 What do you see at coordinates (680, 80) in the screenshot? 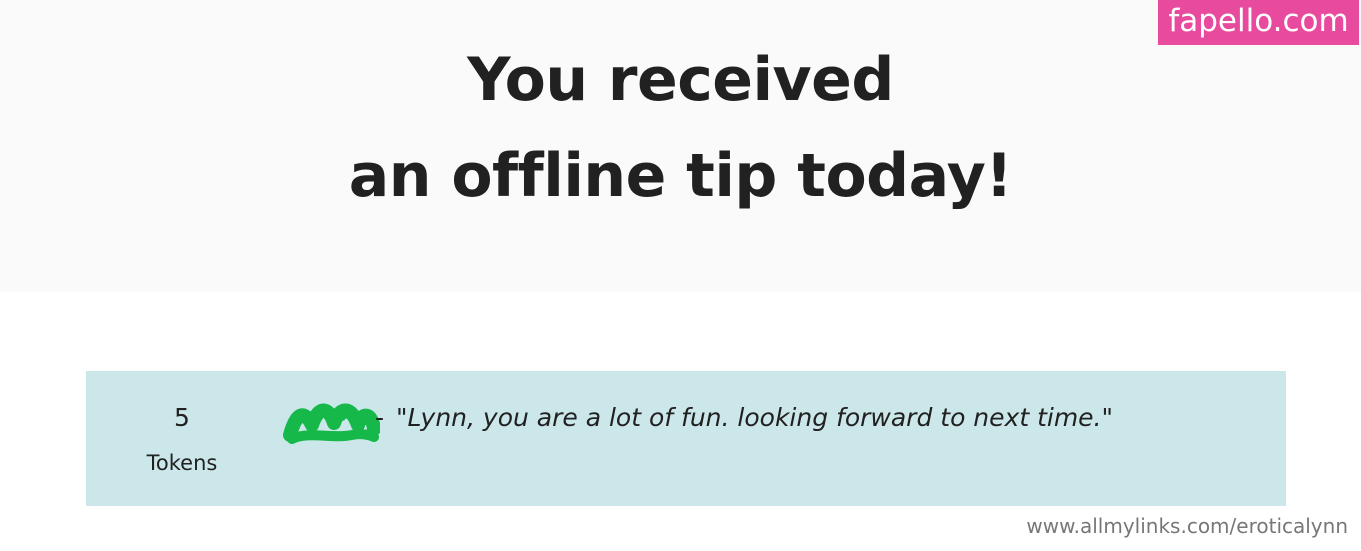
I see `headline-line-1: You received` at bounding box center [680, 80].